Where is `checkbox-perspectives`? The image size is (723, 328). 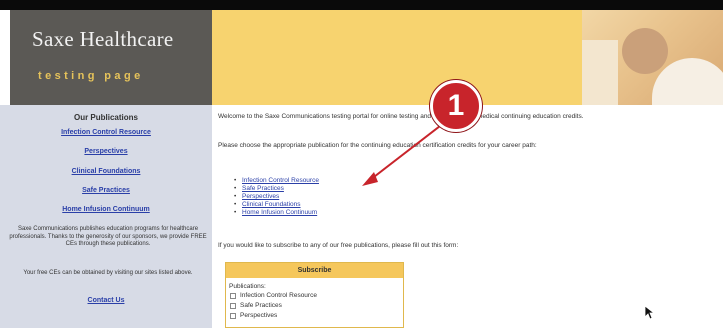
checkbox-perspectives is located at coordinates (233, 315).